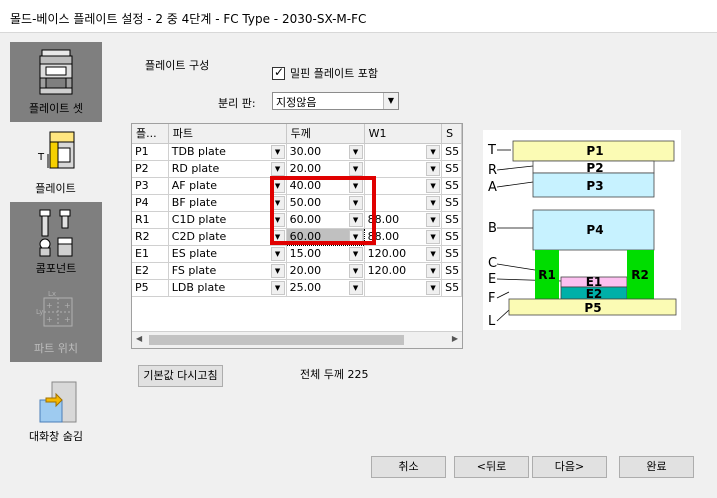 The height and width of the screenshot is (498, 717). What do you see at coordinates (491, 467) in the screenshot?
I see `back-button: <뒤로` at bounding box center [491, 467].